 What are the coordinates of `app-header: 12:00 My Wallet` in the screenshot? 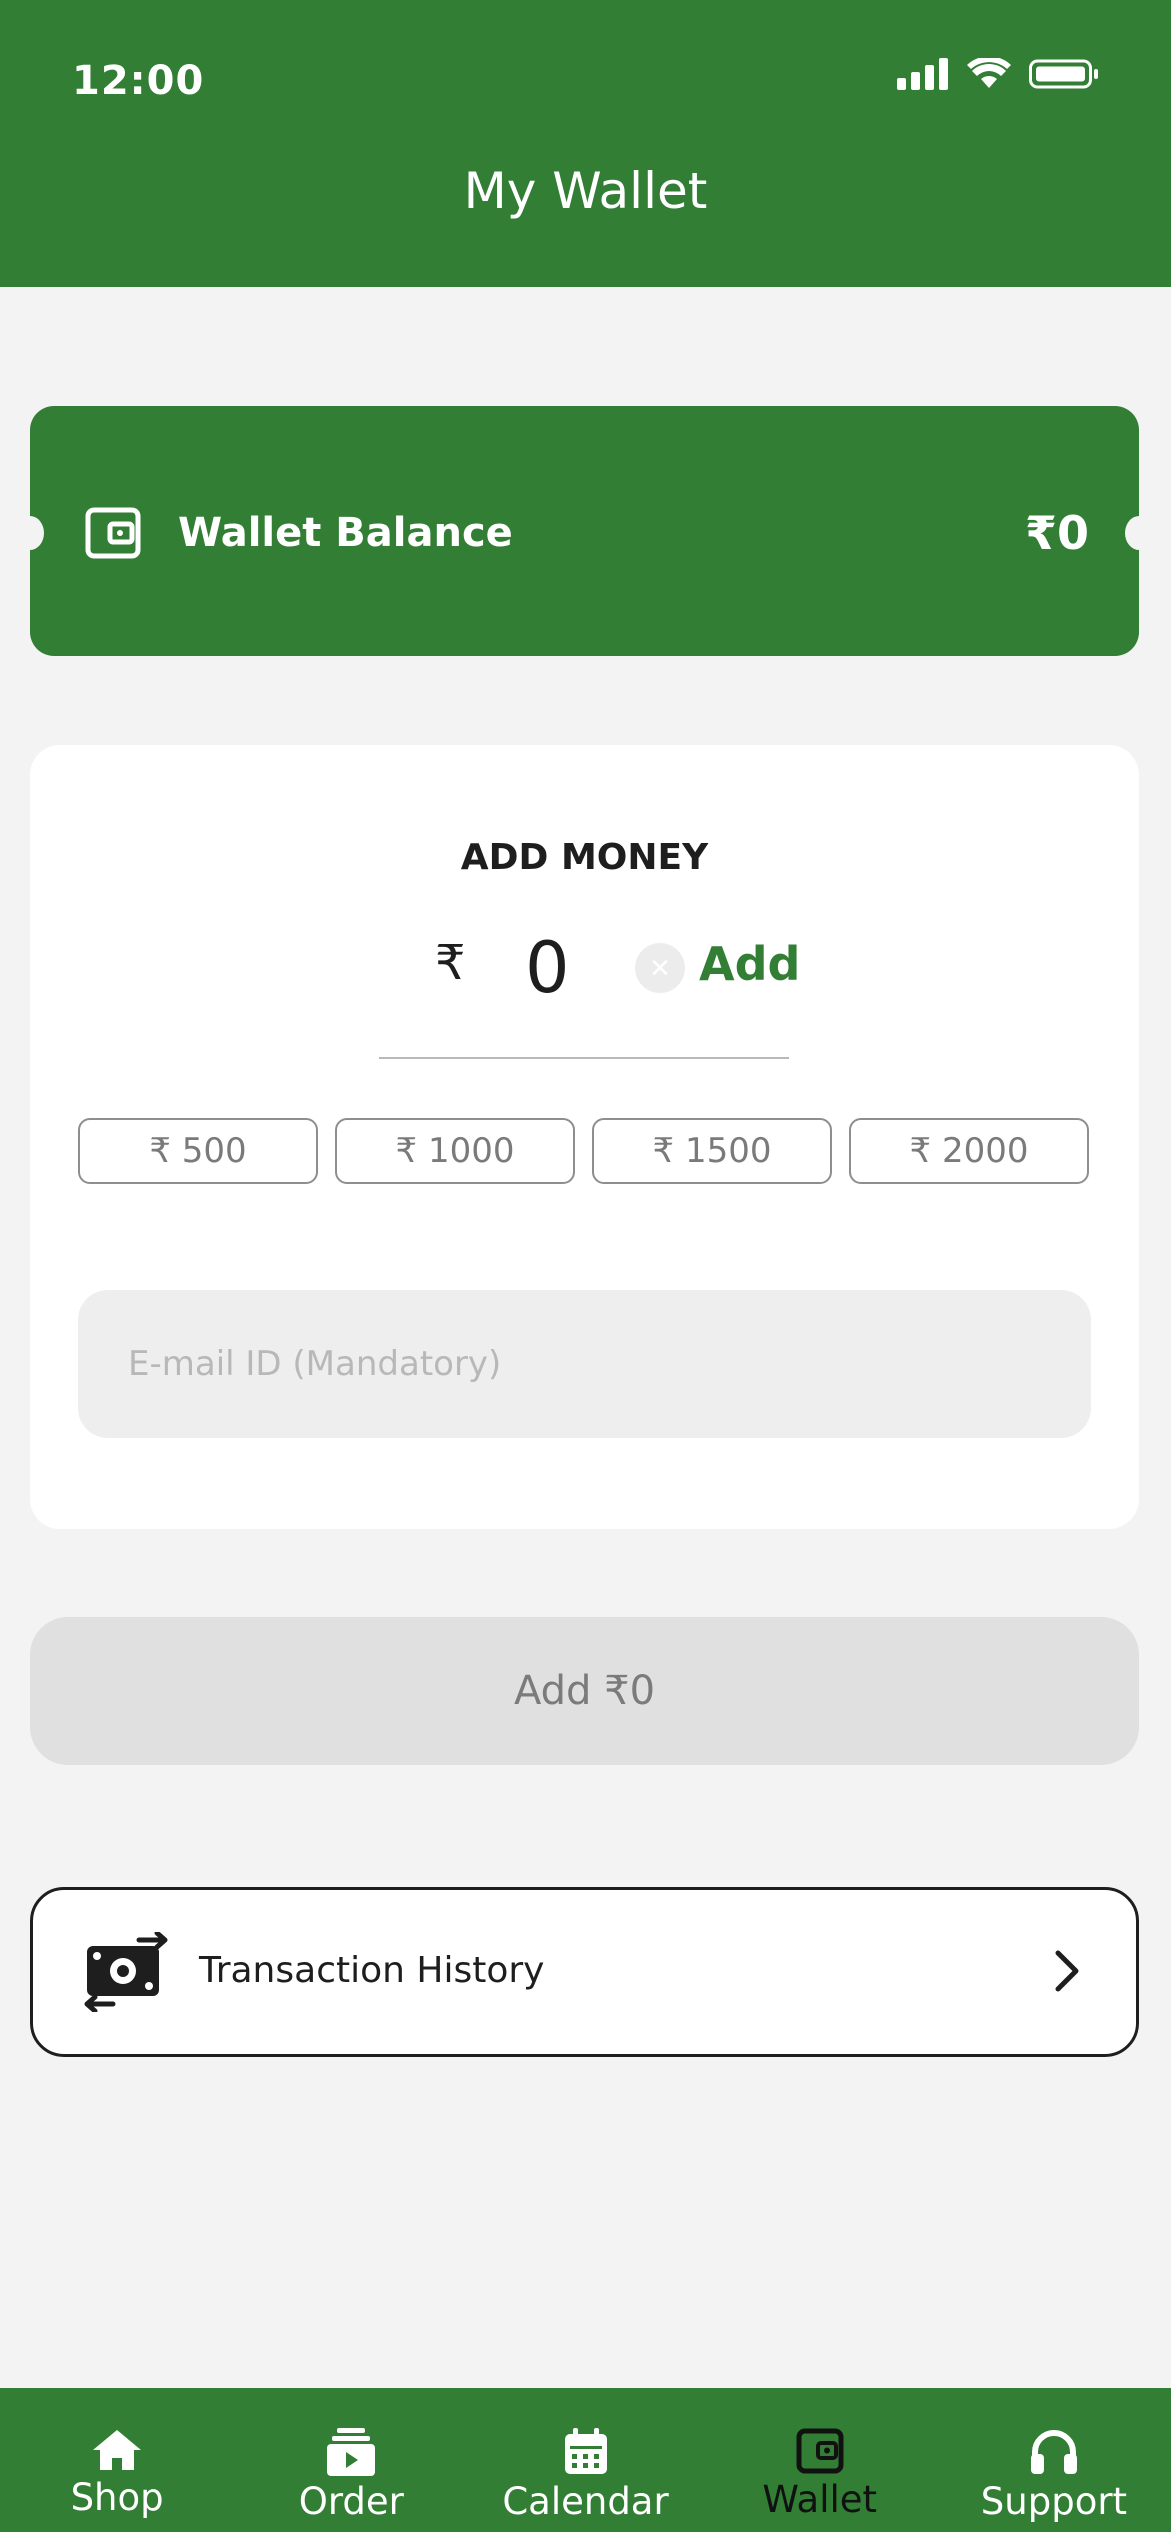 It's located at (585, 143).